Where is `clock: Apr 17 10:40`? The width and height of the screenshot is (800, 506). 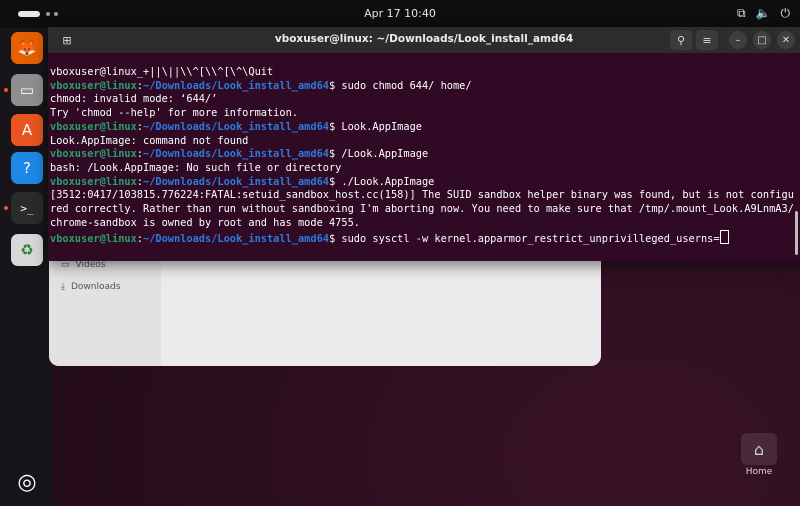
clock: Apr 17 10:40 is located at coordinates (400, 13).